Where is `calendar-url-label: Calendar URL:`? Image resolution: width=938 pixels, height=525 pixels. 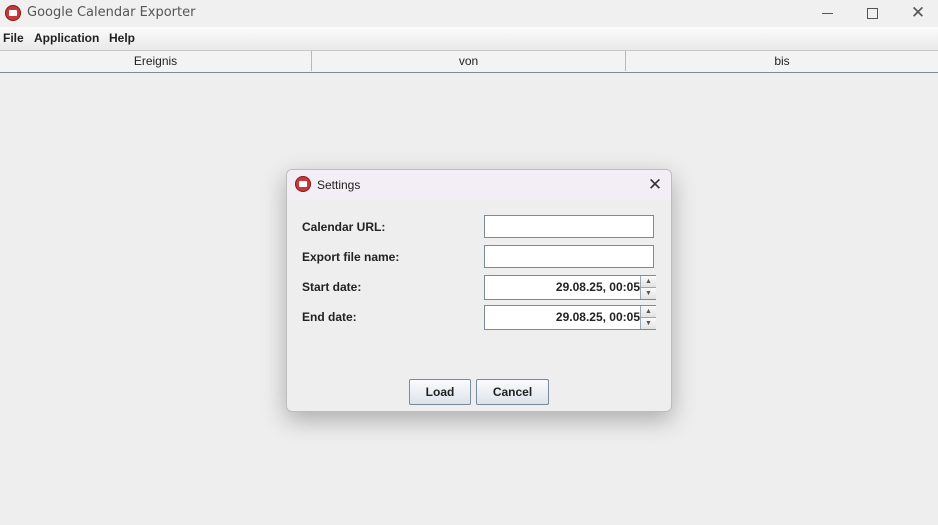
calendar-url-label: Calendar URL: is located at coordinates (344, 227).